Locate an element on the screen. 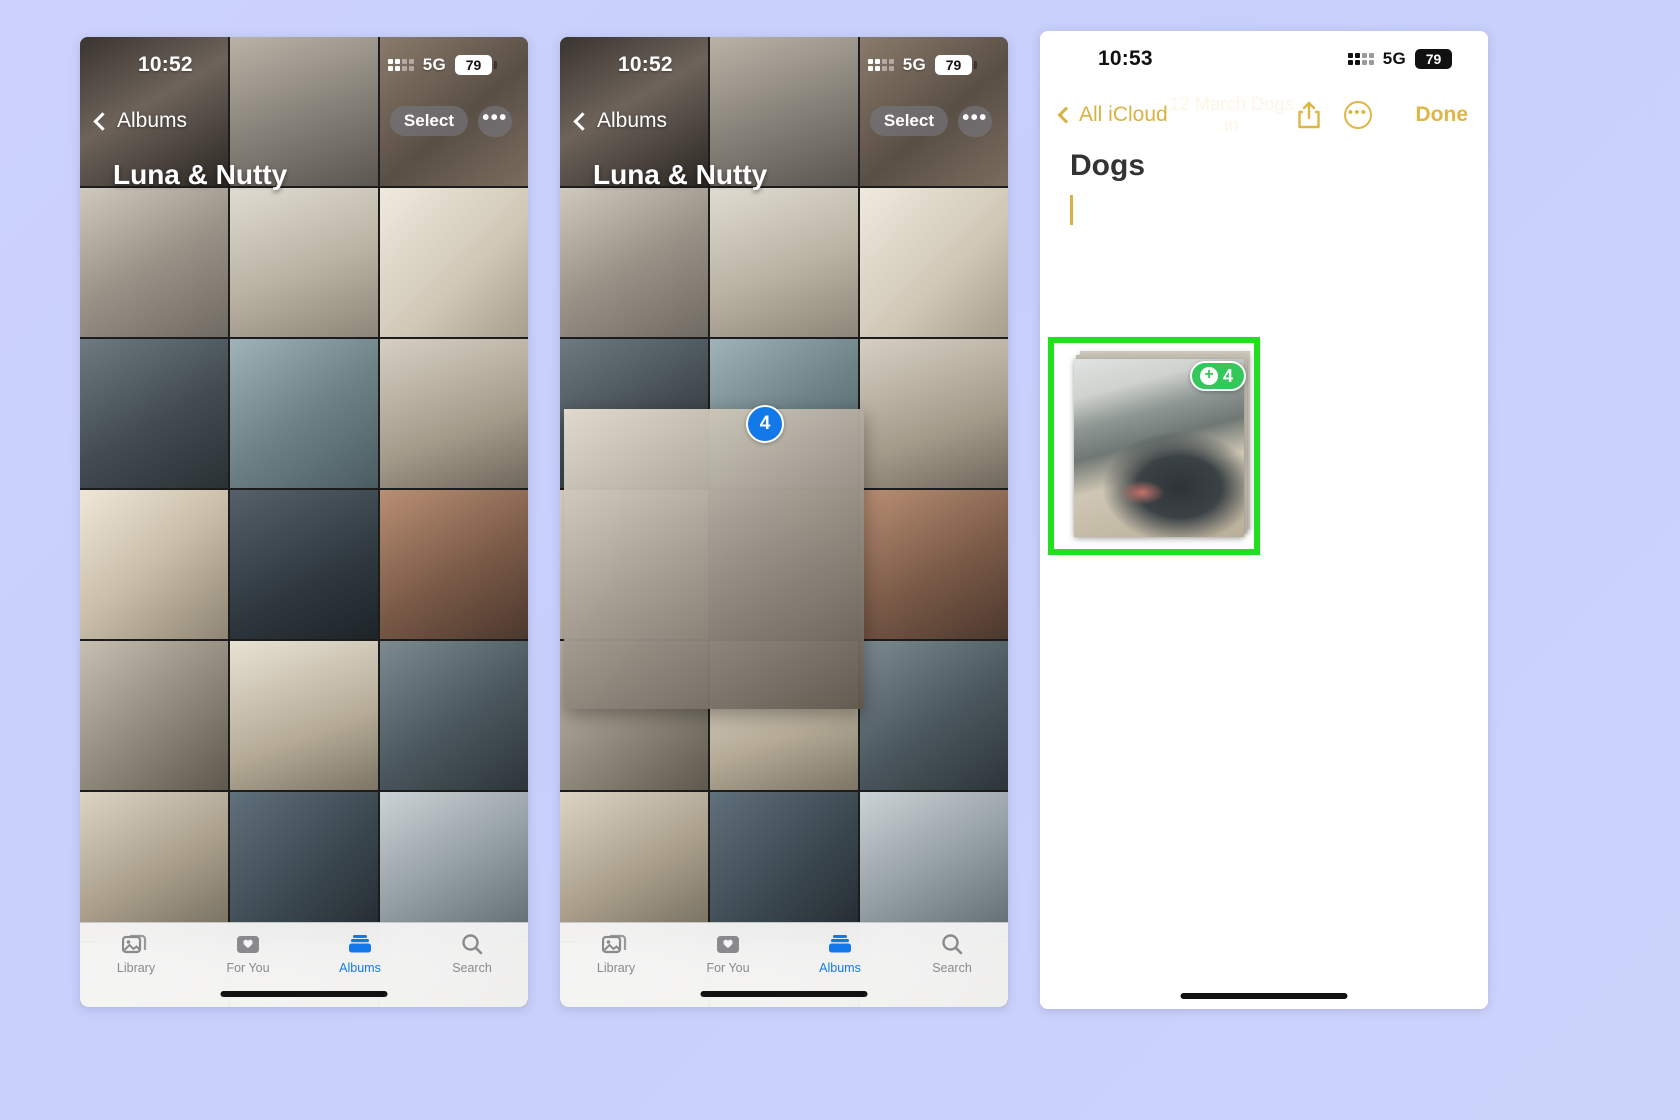 The image size is (1680, 1120). nav-subtitle-faded: 12 March Dogs in is located at coordinates (1231, 114).